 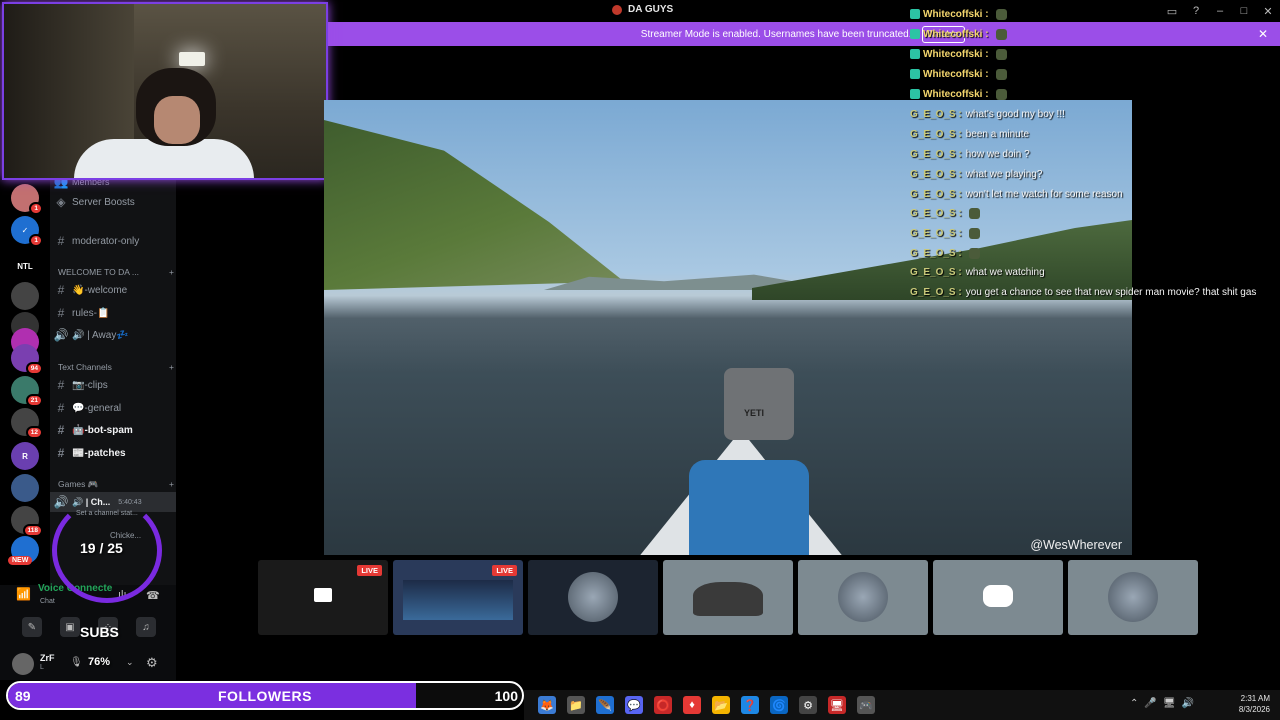 What do you see at coordinates (1165, 703) in the screenshot?
I see `tray-icons: ⌃🎤🖥🔊` at bounding box center [1165, 703].